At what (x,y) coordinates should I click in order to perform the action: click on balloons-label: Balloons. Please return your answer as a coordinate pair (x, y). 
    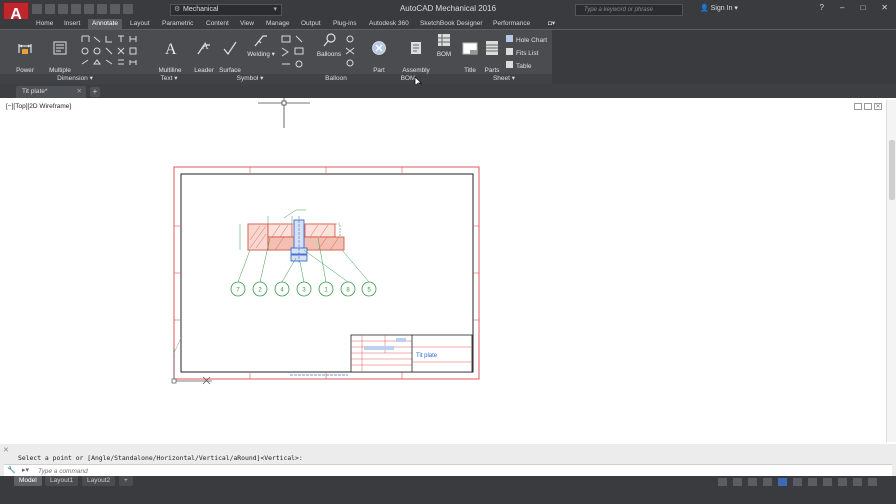
    Looking at the image, I should click on (329, 54).